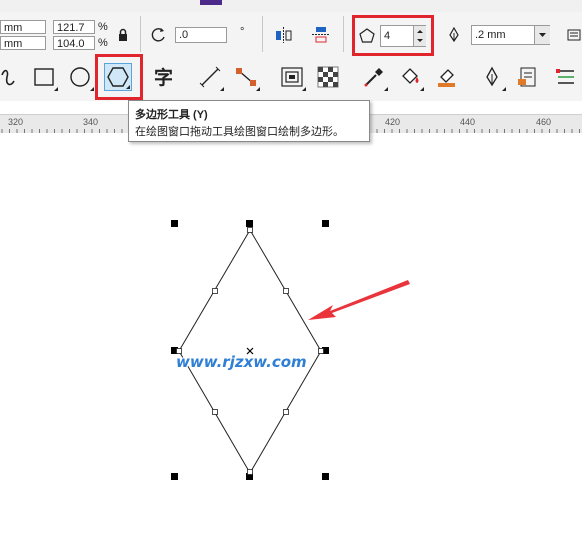 The image size is (582, 537). What do you see at coordinates (403, 36) in the screenshot?
I see `polygon-points-field: 4` at bounding box center [403, 36].